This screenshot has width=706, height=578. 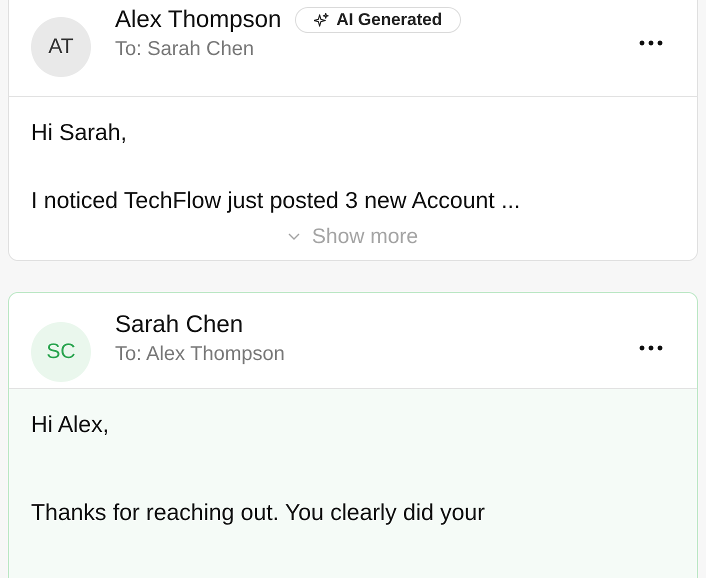 I want to click on sender-name: Sarah Chen, so click(x=179, y=325).